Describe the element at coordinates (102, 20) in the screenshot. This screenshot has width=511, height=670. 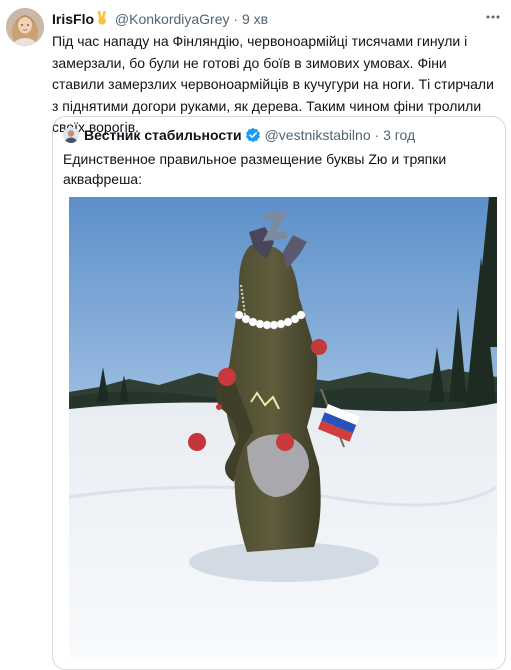
I see `victory-hand-emoji-icon` at that location.